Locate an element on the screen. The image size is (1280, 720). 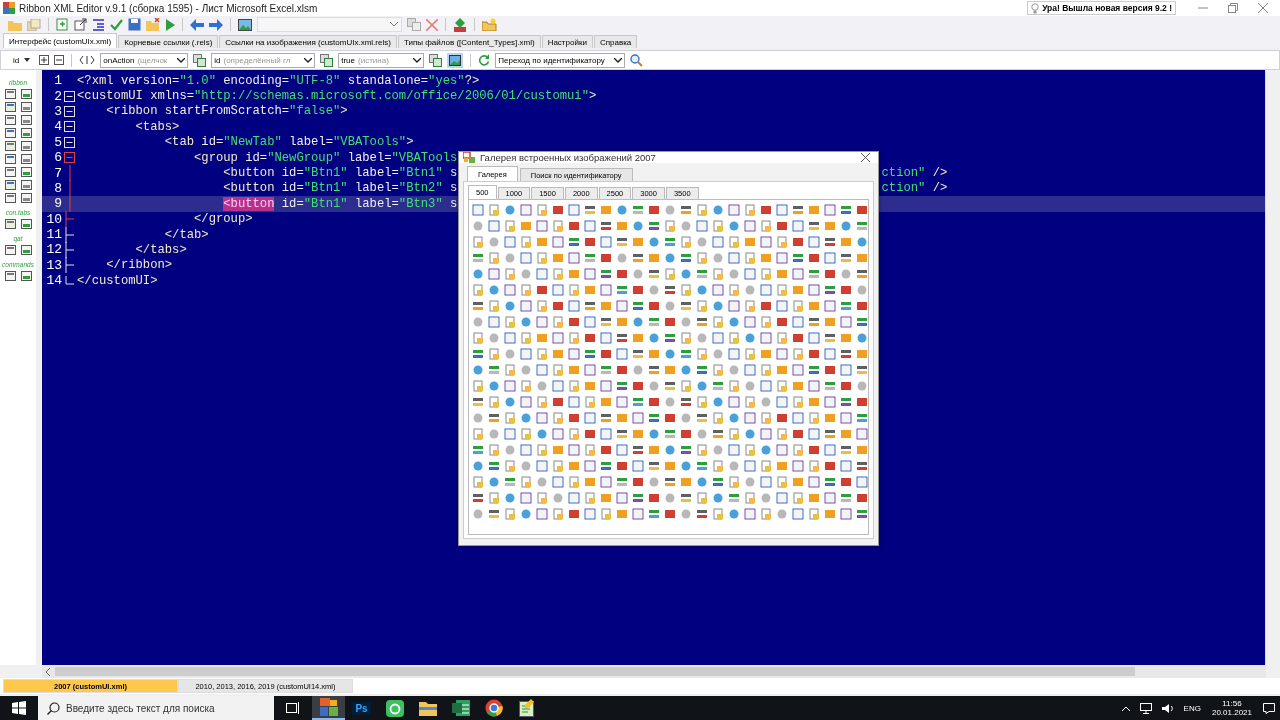
code-line: <ribbon startFromScratch="false"> is located at coordinates (226, 111).